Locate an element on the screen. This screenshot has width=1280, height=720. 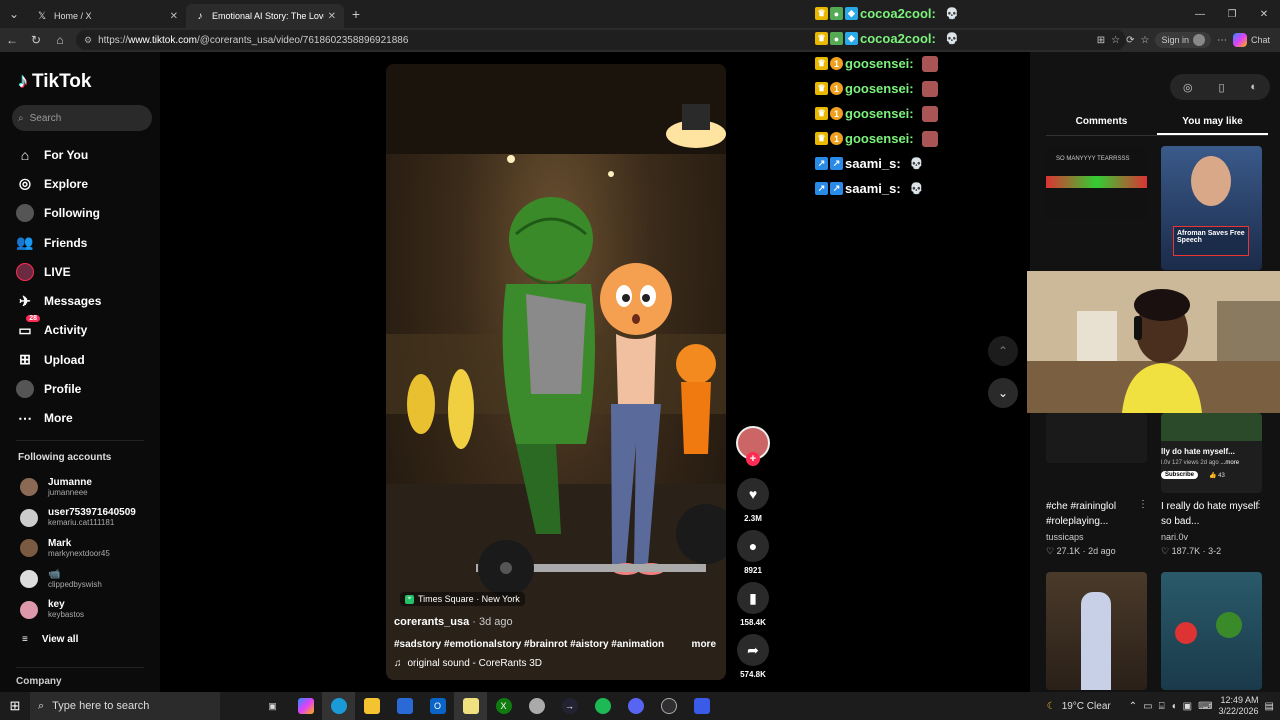
taskbar-search-input: ⌕ Type here to search is located at coordinates (125, 706).